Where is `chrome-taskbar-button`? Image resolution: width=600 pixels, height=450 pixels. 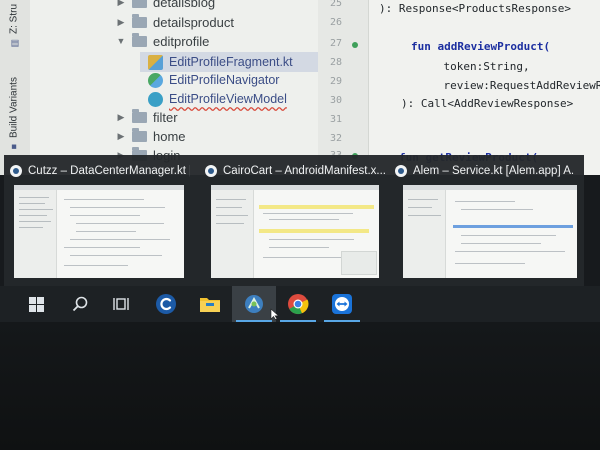 chrome-taskbar-button is located at coordinates (298, 304).